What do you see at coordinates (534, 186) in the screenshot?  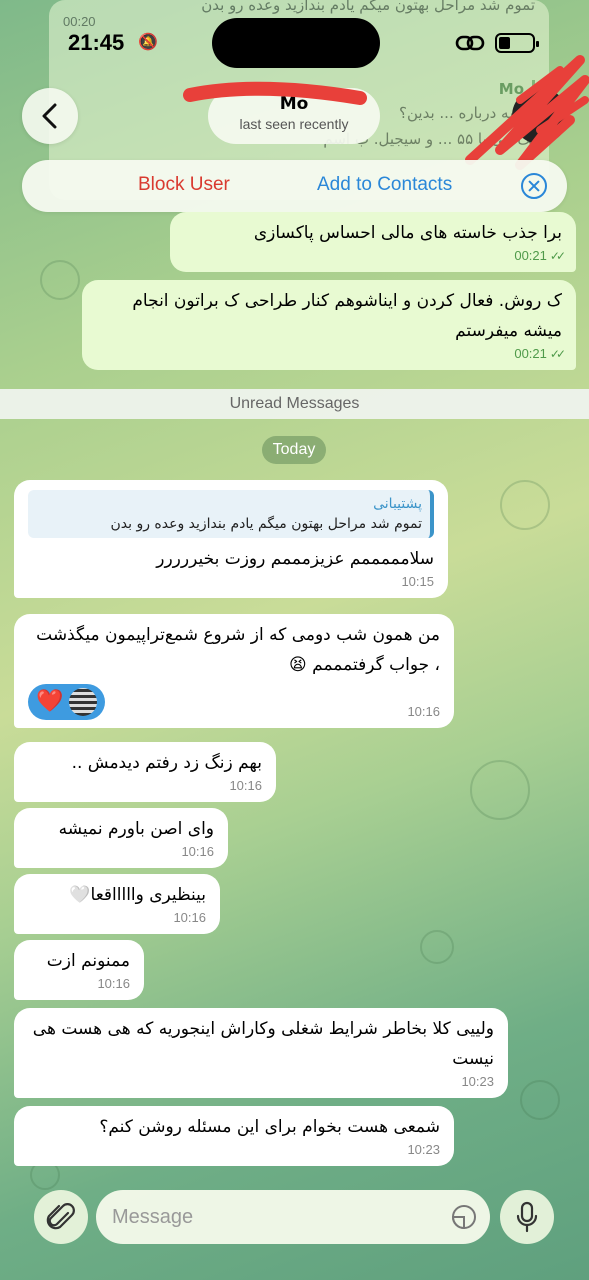 I see `close-icon` at bounding box center [534, 186].